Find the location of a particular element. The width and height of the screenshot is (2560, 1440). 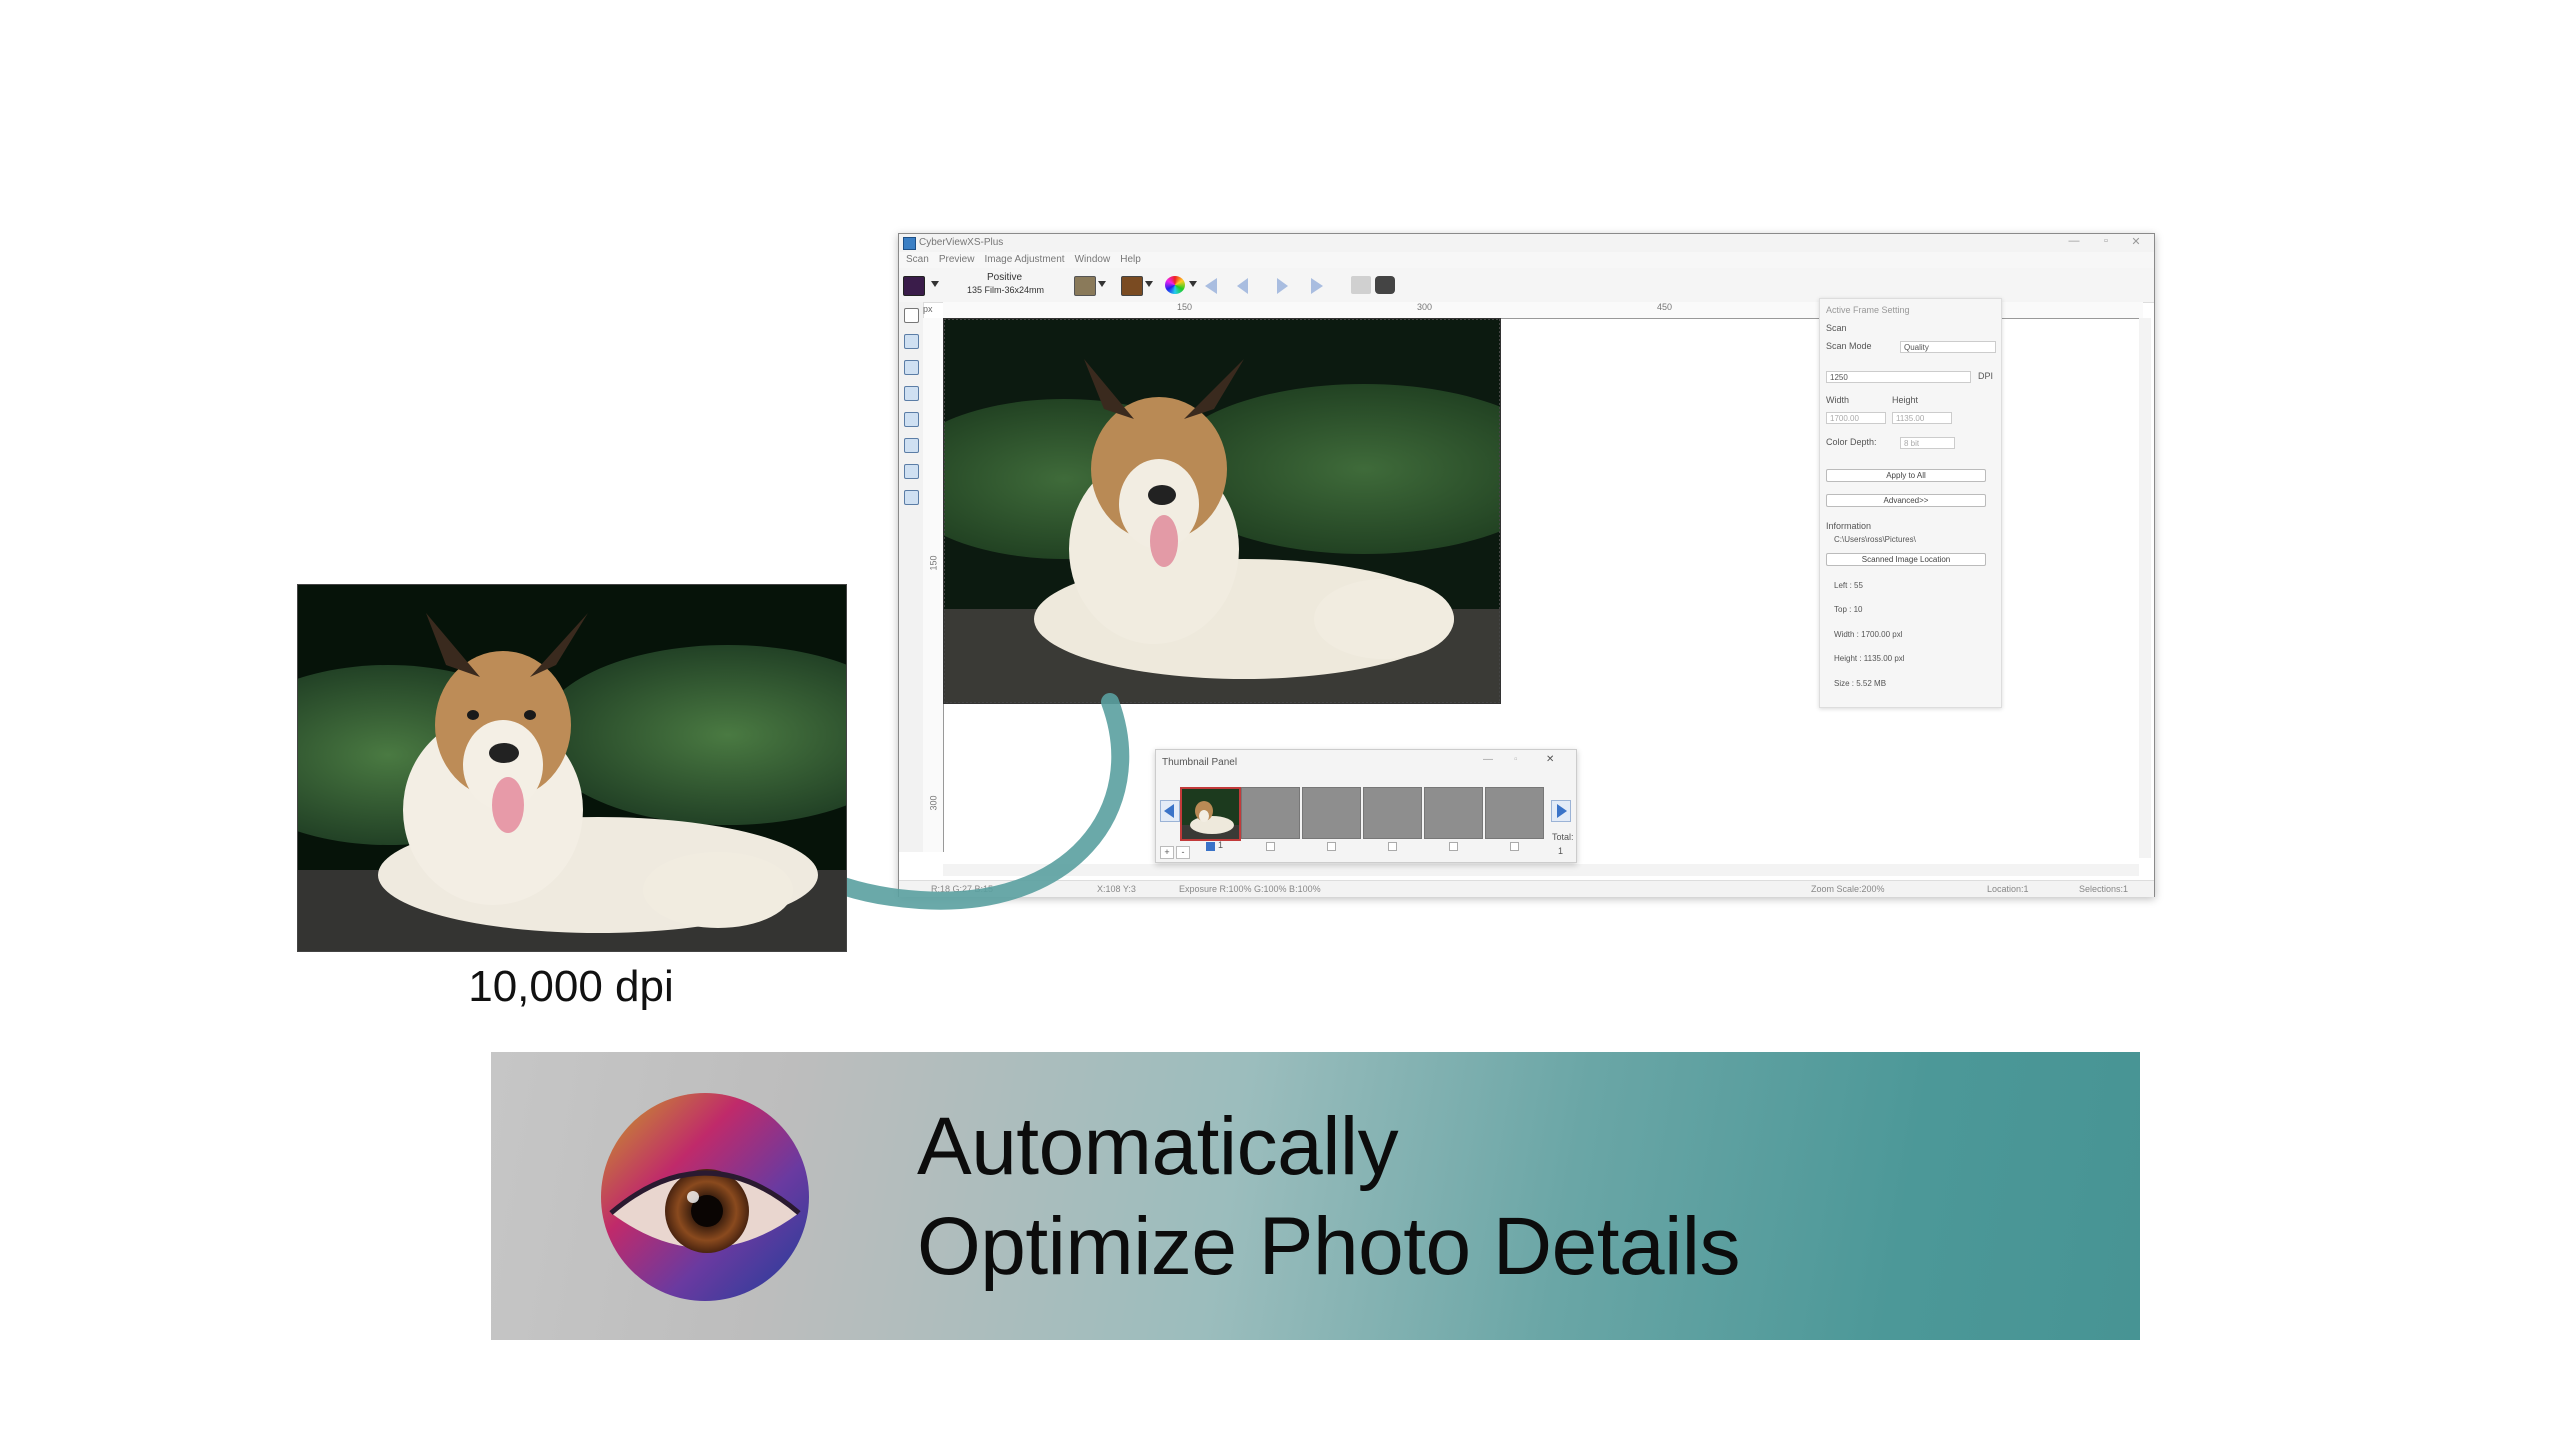

dog-photo-preview is located at coordinates (1222, 511).